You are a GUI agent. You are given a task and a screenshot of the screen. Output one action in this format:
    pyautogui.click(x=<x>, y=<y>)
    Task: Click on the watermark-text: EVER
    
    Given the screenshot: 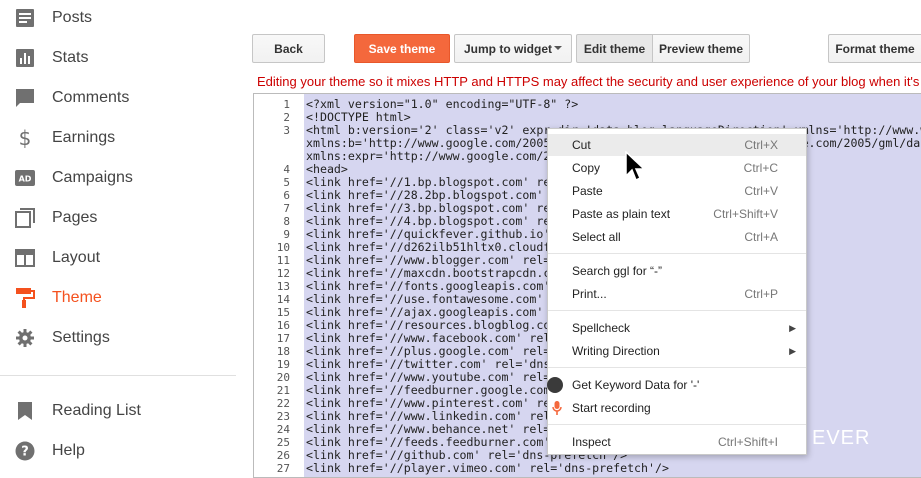 What is the action you would take?
    pyautogui.click(x=841, y=438)
    